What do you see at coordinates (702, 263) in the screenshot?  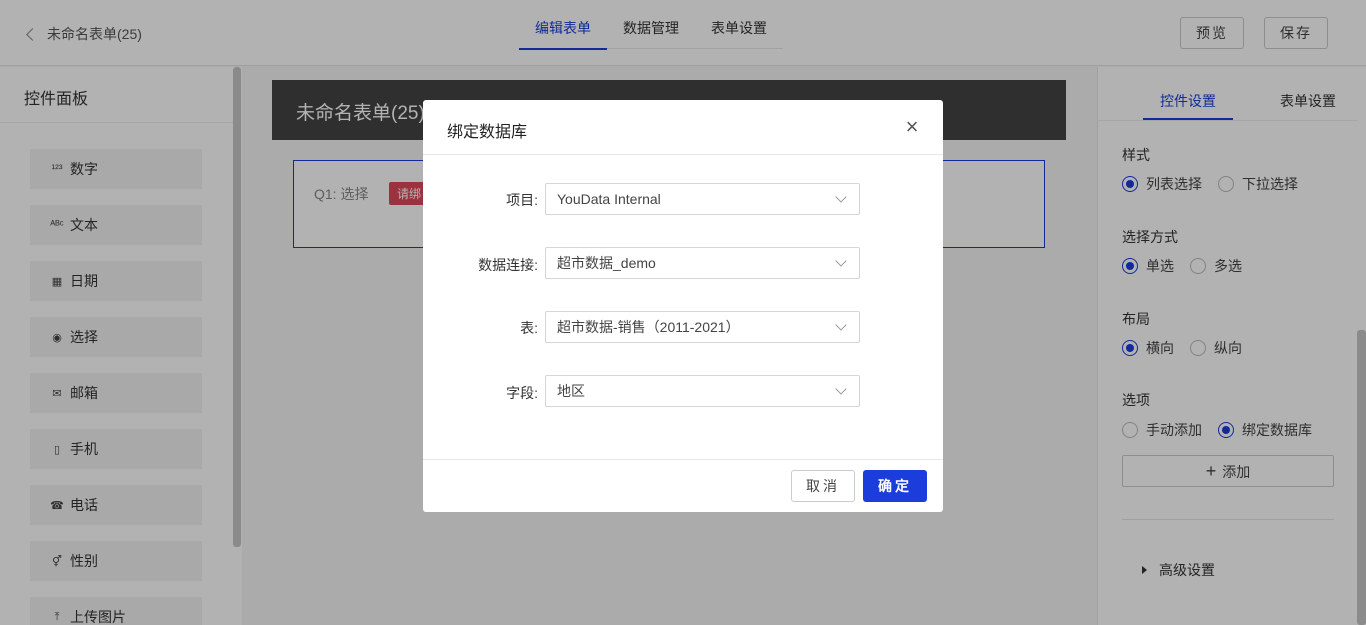 I see `connection-select: 超市数据_demo` at bounding box center [702, 263].